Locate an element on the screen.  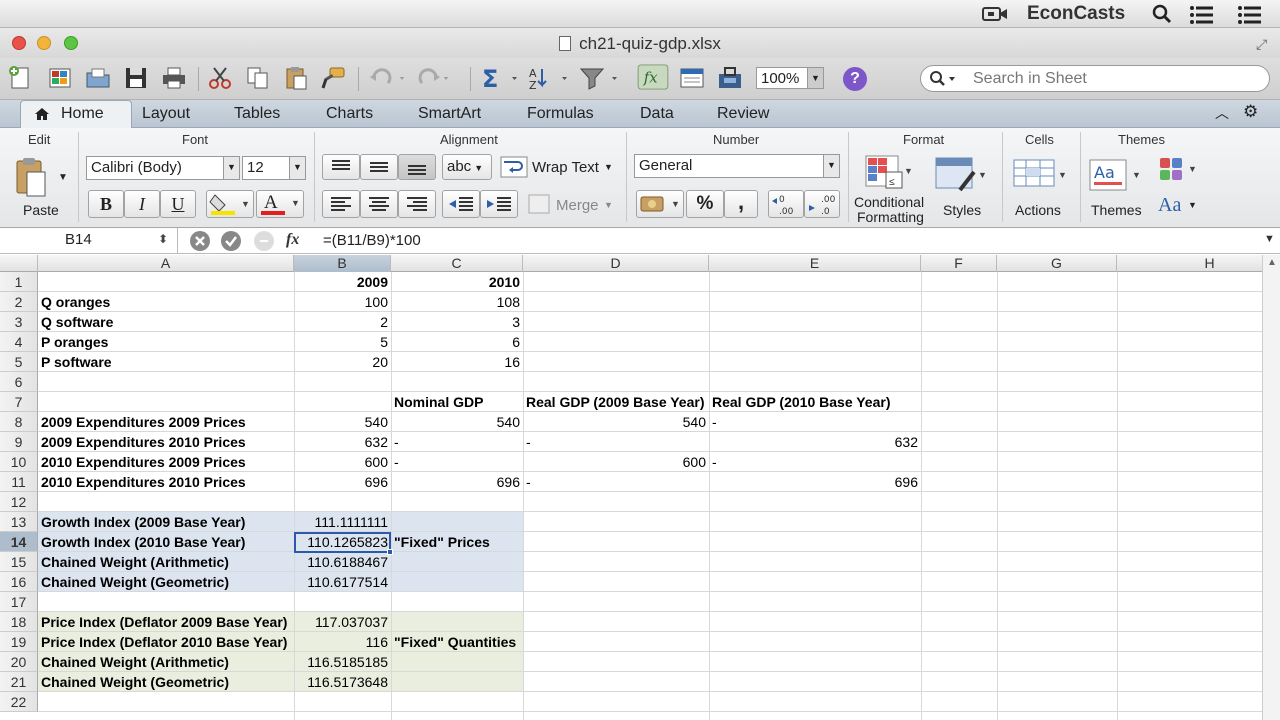
cell-A13: Growth Index (2009 Base Year) is located at coordinates (166, 522).